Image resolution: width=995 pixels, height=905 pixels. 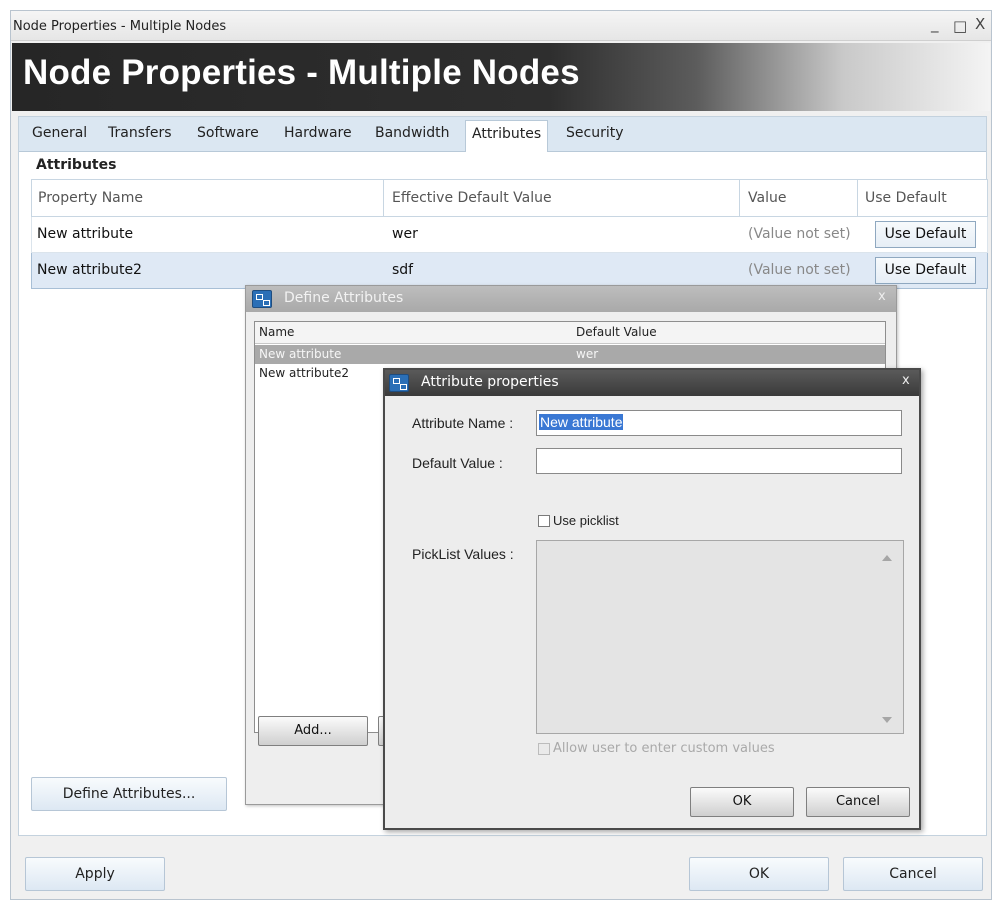 What do you see at coordinates (887, 720) in the screenshot?
I see `scroll-down-icon` at bounding box center [887, 720].